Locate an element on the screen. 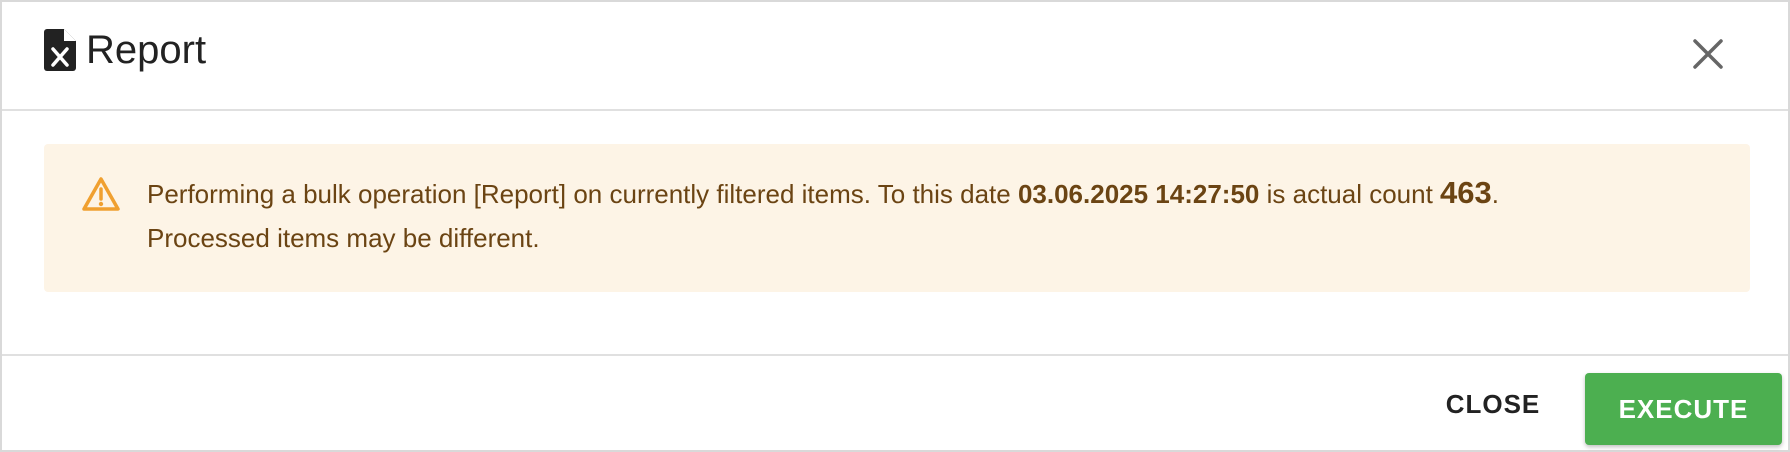 The width and height of the screenshot is (1790, 452). close-button: CLOSE is located at coordinates (1493, 404).